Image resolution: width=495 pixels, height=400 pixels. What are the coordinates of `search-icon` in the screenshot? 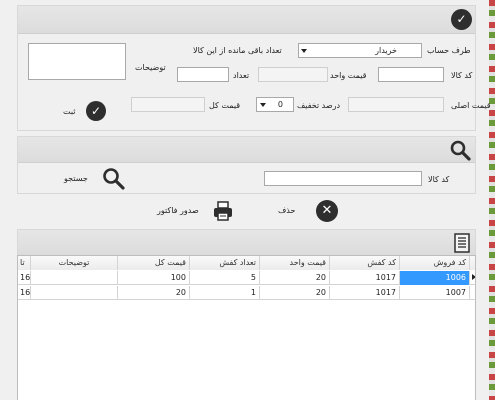 It's located at (460, 150).